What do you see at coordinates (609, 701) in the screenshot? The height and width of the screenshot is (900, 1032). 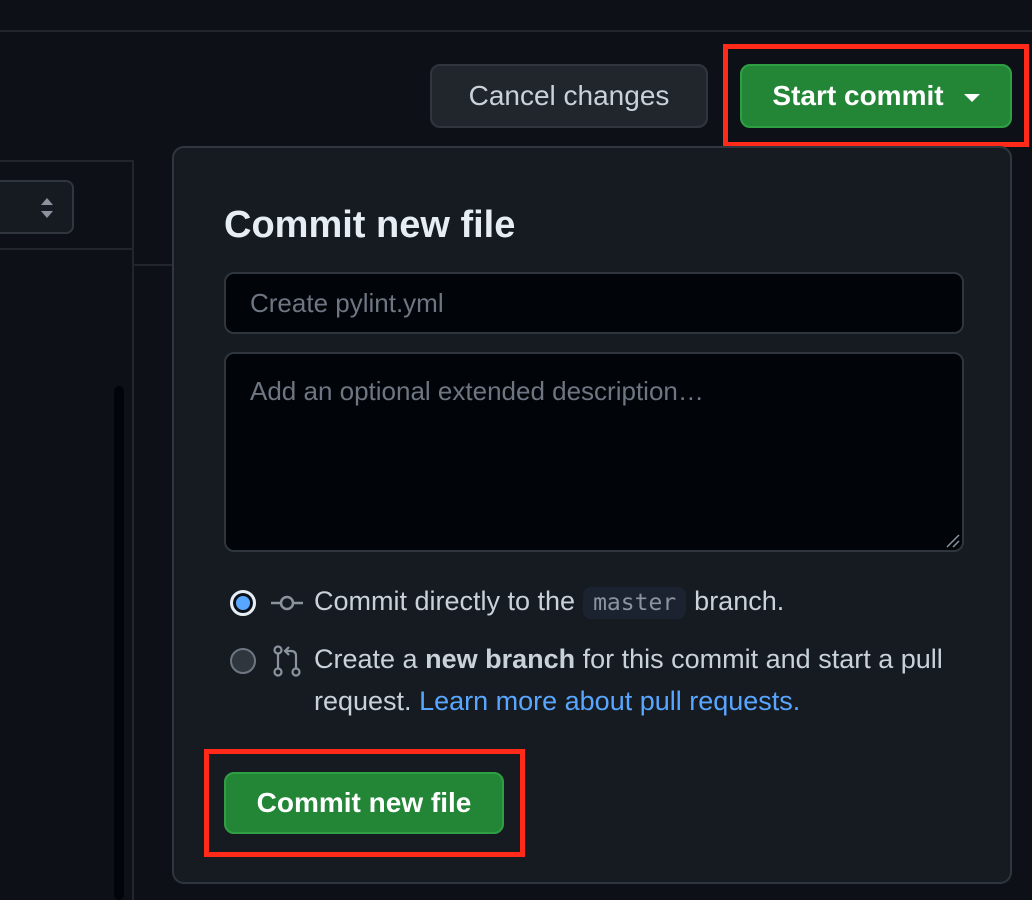 I see `learn-more-link: Learn more about pull requests.` at bounding box center [609, 701].